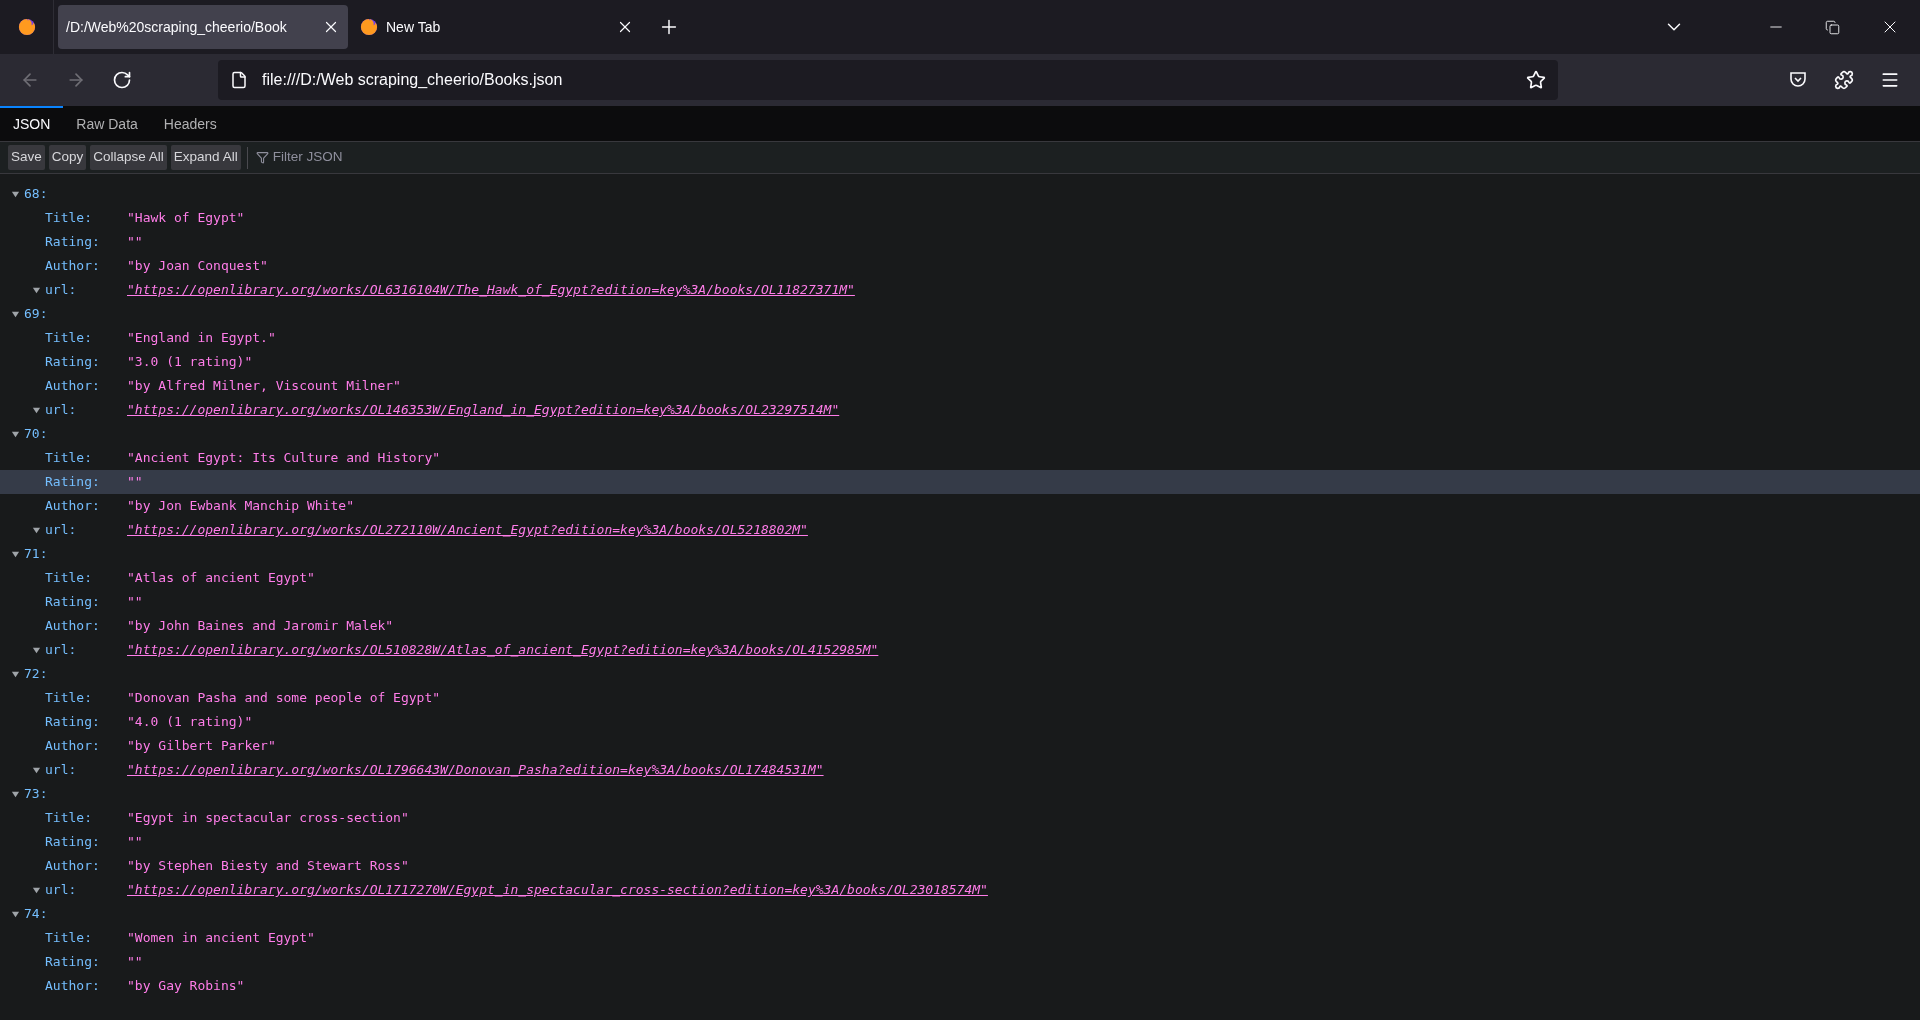 This screenshot has width=1920, height=1020. I want to click on entry-index: 70:, so click(36, 434).